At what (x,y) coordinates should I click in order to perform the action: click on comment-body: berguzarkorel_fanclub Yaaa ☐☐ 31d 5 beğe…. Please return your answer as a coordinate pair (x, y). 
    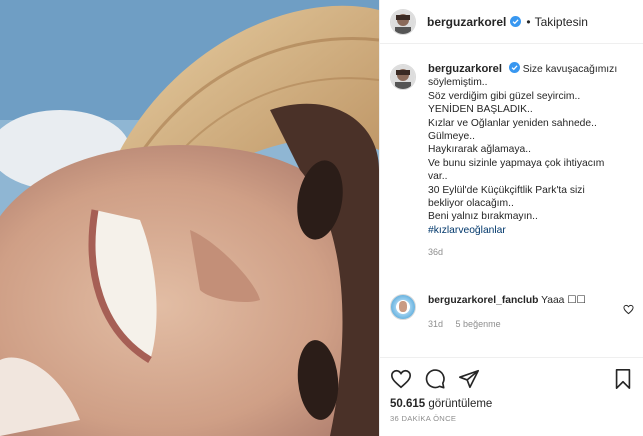
    Looking at the image, I should click on (507, 312).